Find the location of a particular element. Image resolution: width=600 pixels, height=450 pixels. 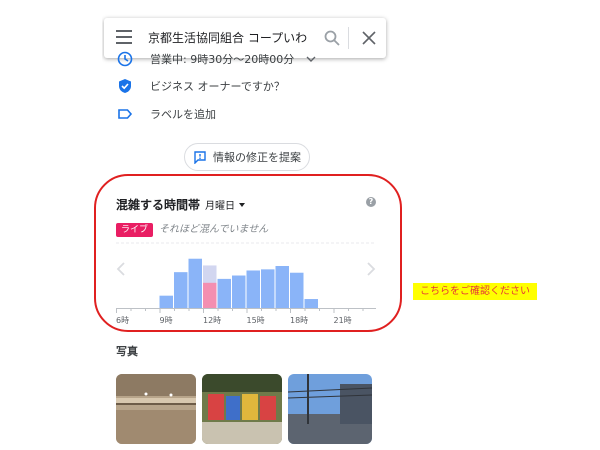

label-icon is located at coordinates (125, 114).